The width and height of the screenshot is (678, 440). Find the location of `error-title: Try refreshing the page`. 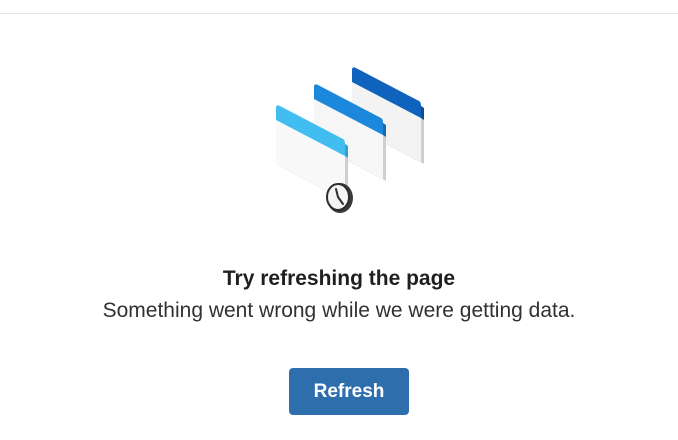

error-title: Try refreshing the page is located at coordinates (339, 278).